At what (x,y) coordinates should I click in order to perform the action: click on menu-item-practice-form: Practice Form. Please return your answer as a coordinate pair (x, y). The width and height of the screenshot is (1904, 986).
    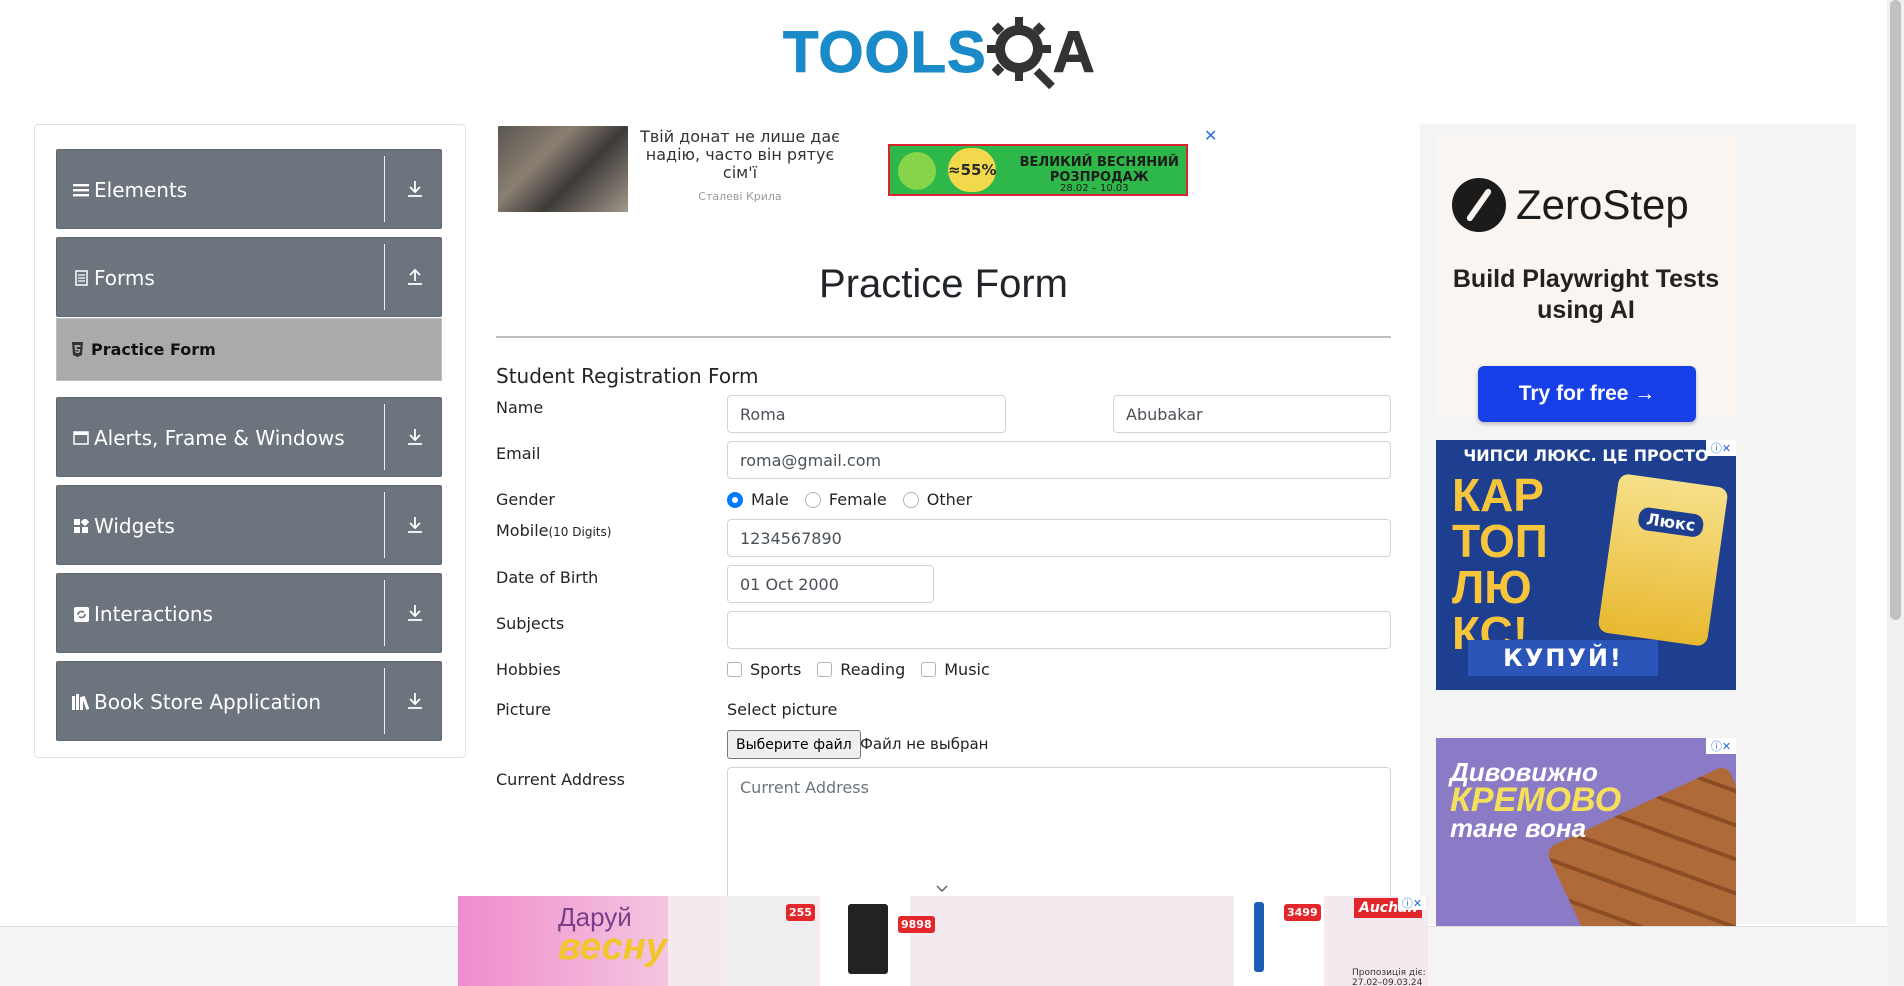
    Looking at the image, I should click on (249, 349).